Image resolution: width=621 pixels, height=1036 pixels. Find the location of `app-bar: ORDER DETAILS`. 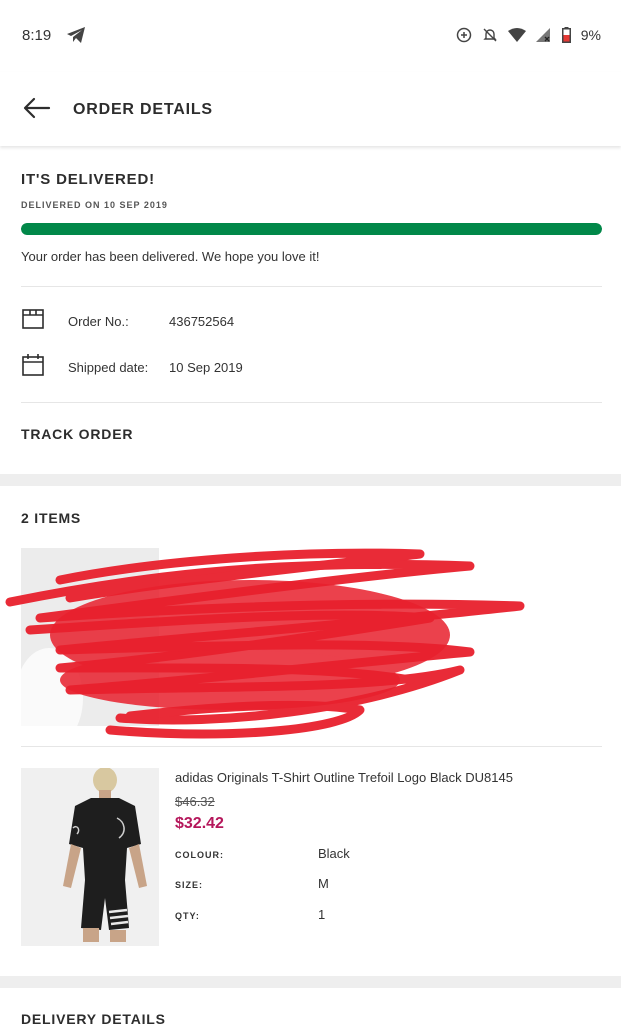

app-bar: ORDER DETAILS is located at coordinates (310, 109).